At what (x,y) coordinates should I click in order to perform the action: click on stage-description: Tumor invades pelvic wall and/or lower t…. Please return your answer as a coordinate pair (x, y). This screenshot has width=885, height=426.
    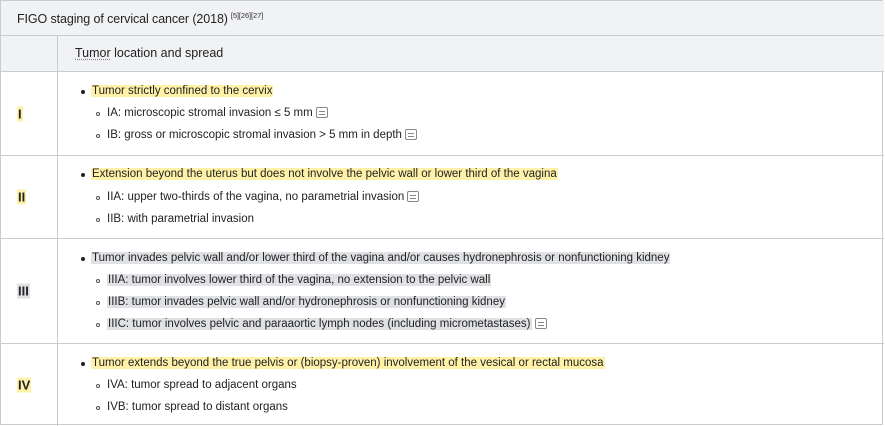
    Looking at the image, I should click on (381, 258).